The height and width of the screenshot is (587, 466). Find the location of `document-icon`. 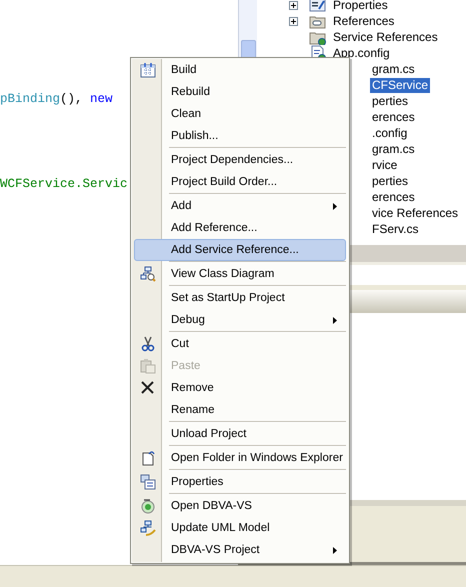

document-icon is located at coordinates (148, 458).